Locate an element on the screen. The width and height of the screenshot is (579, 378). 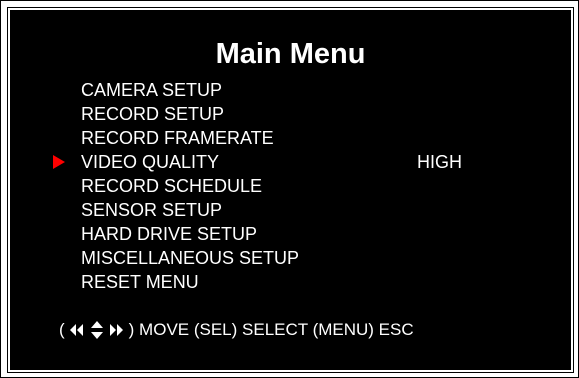
menu-item-miscellaneous-setup: MISCELLANEOUS SETUP is located at coordinates (190, 258).